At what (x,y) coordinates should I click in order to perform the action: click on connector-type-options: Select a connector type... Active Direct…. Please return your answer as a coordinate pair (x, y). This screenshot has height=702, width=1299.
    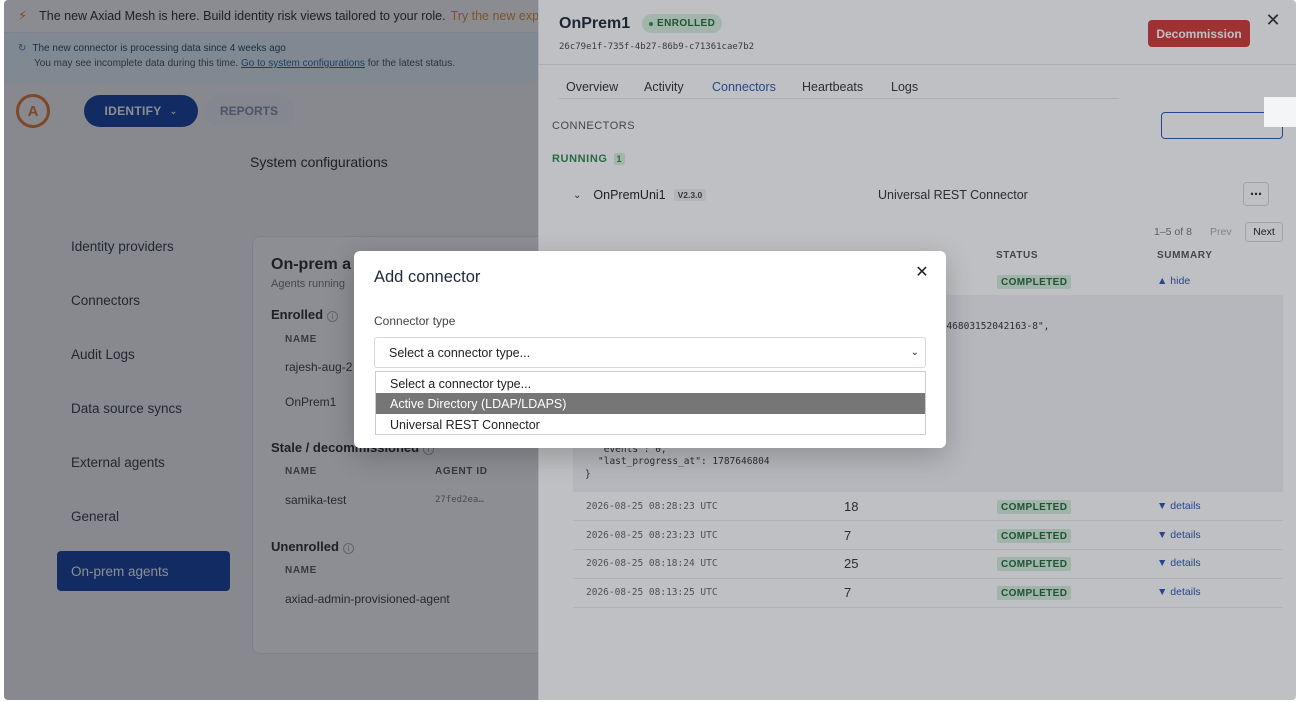
    Looking at the image, I should click on (650, 403).